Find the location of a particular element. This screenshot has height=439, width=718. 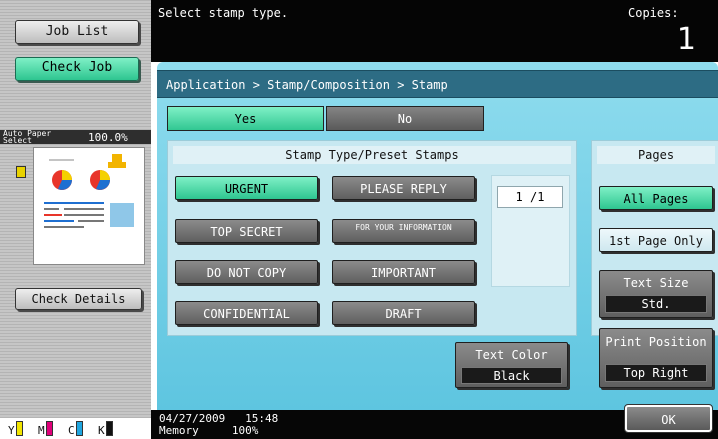

document-preview is located at coordinates (89, 206).